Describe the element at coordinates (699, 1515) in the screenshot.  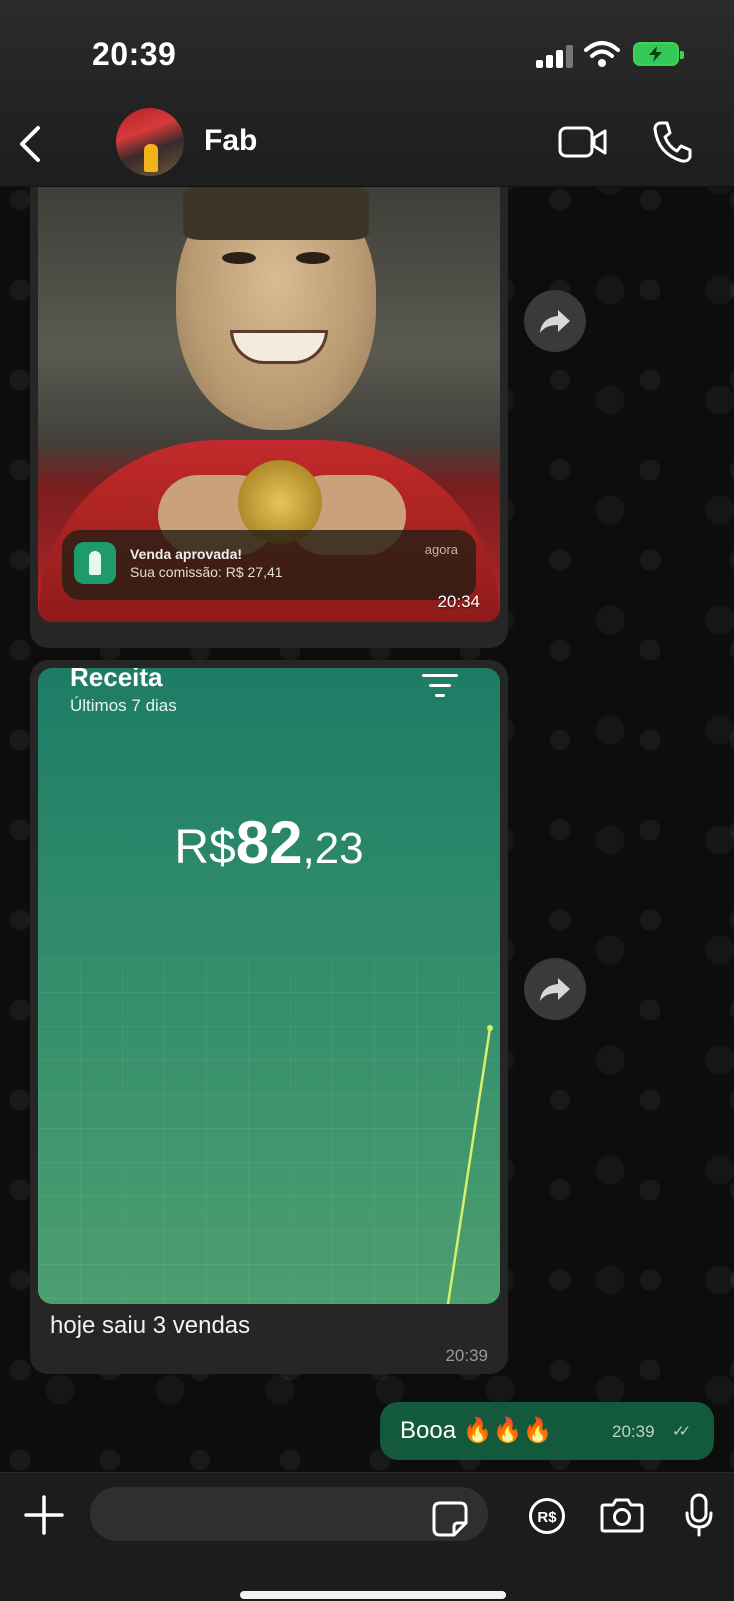
I see `microphone-icon` at that location.